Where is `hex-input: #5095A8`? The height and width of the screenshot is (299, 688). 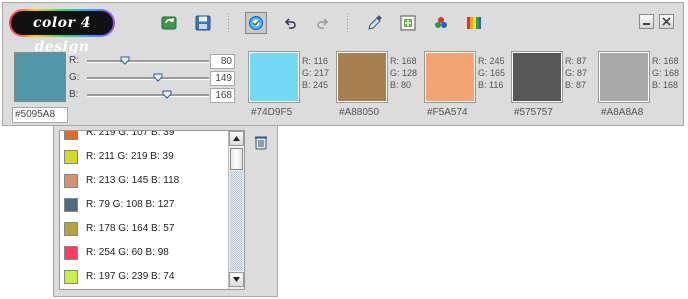 hex-input: #5095A8 is located at coordinates (40, 115).